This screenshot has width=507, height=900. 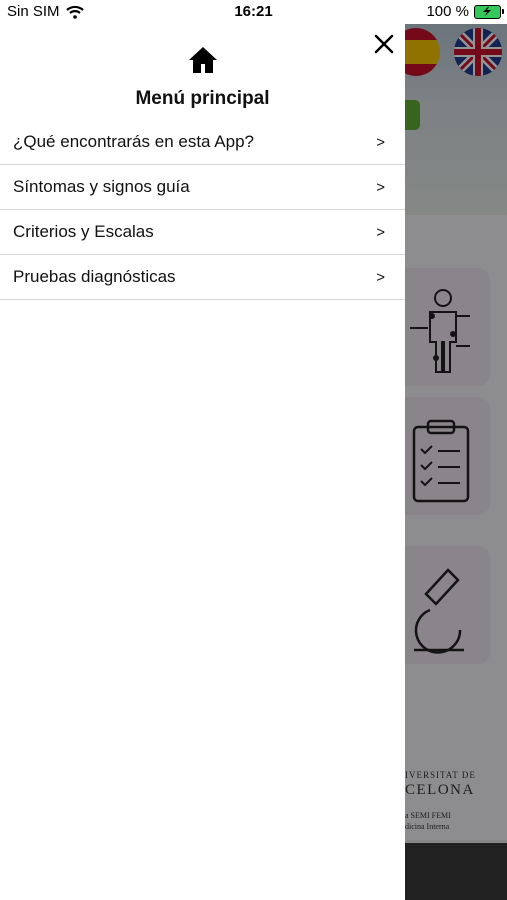 I want to click on status-bar: Sin SIM 16:21 100 %, so click(x=253, y=12).